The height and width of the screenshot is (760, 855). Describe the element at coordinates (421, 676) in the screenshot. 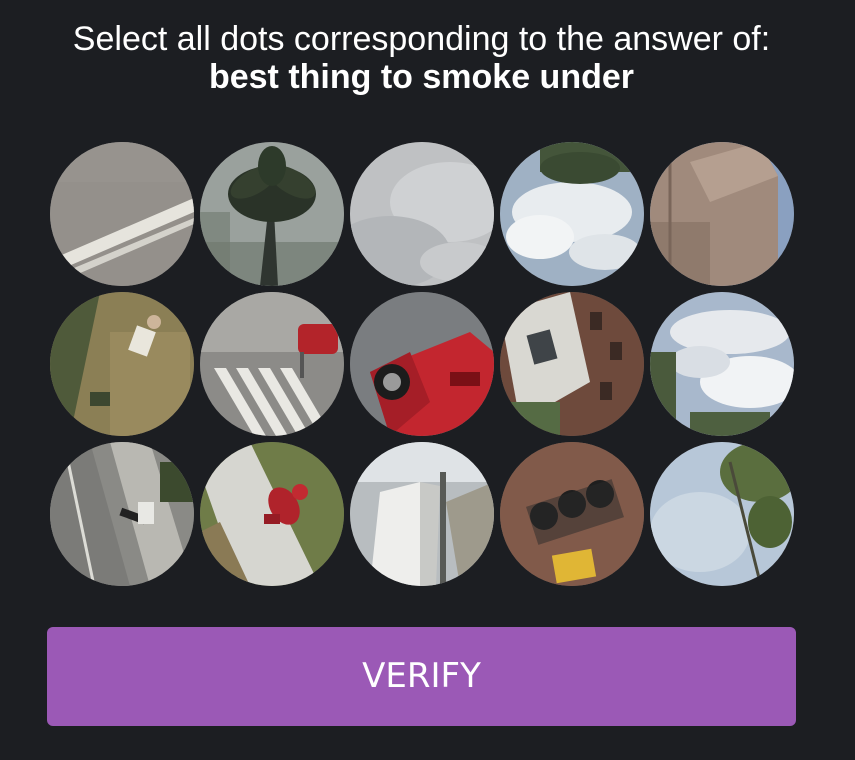

I see `verify-button: VERIFY` at that location.